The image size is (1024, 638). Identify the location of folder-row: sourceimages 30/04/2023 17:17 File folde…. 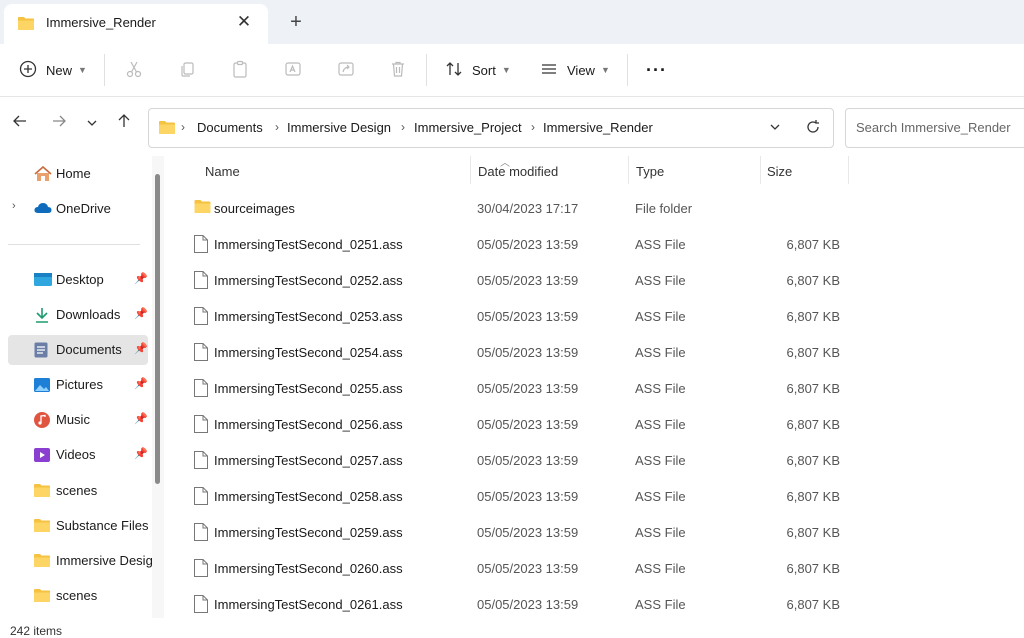
(510, 208).